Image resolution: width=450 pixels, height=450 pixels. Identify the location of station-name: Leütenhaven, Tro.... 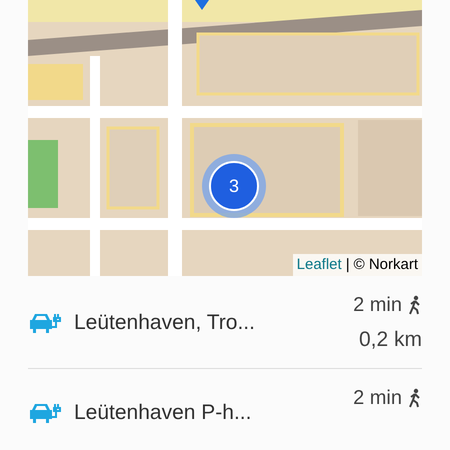
(164, 322).